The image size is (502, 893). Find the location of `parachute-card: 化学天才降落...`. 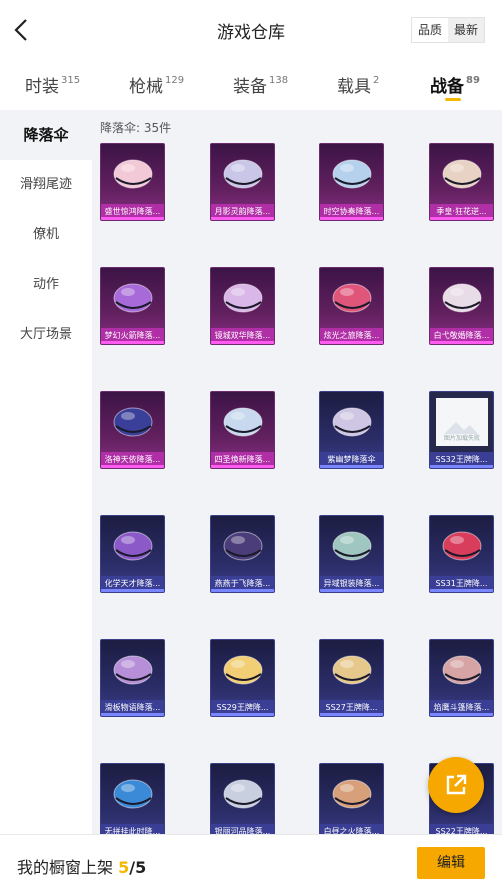

parachute-card: 化学天才降落... is located at coordinates (132, 554).